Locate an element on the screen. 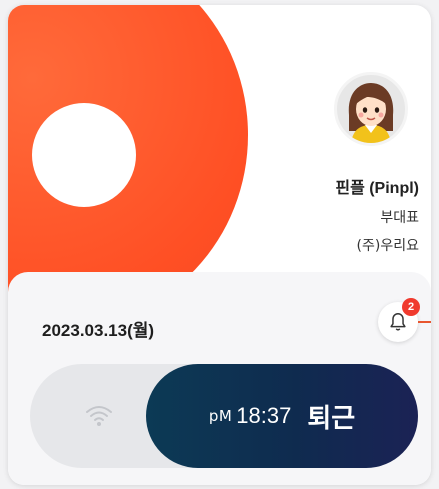 This screenshot has width=439, height=489. avatar-illustration is located at coordinates (371, 113).